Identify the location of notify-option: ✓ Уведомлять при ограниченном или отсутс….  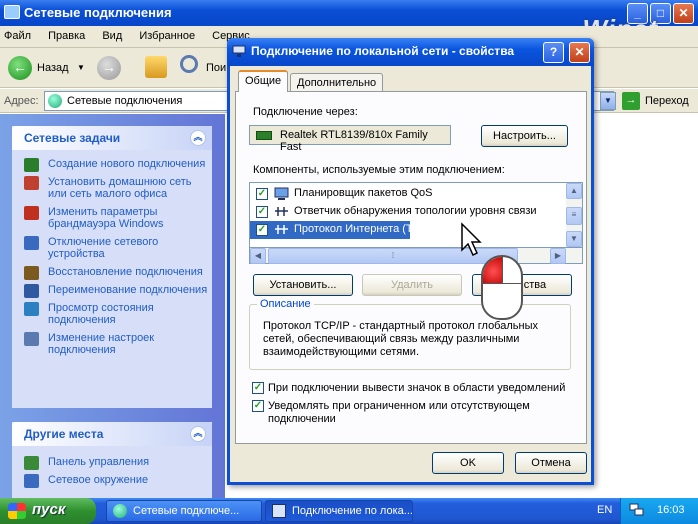
(417, 413).